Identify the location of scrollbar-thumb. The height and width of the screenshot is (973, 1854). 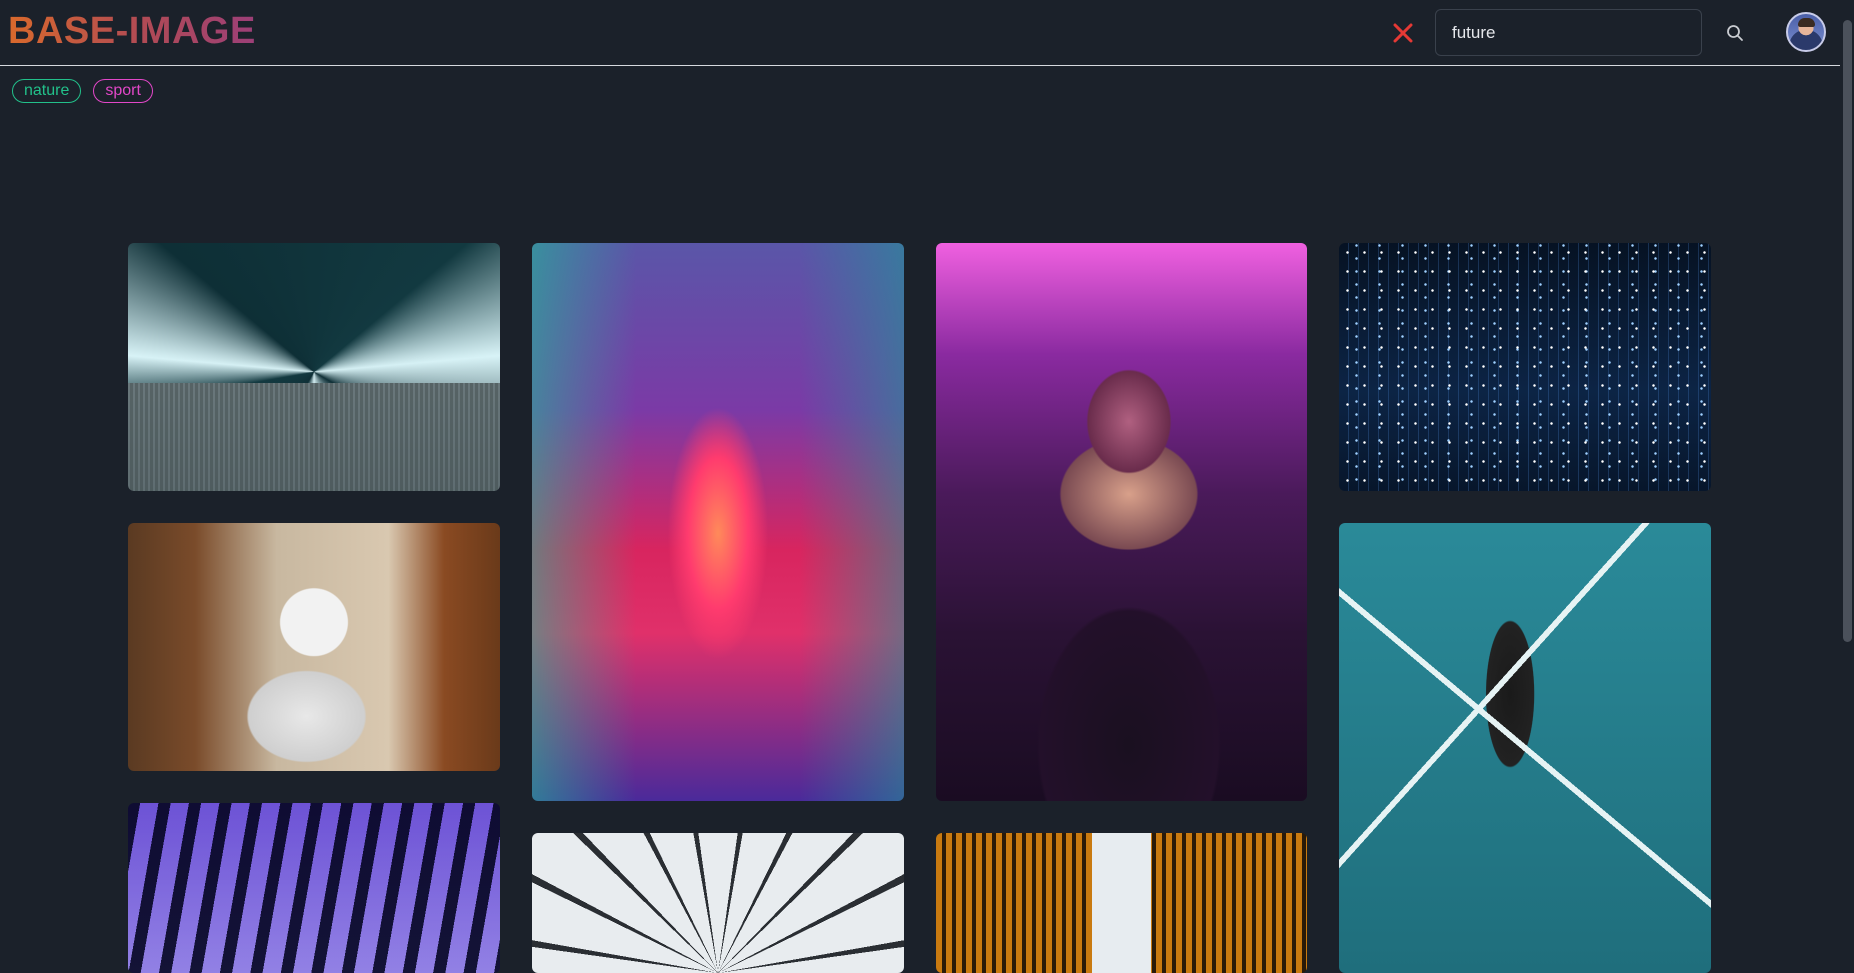
(1847, 331).